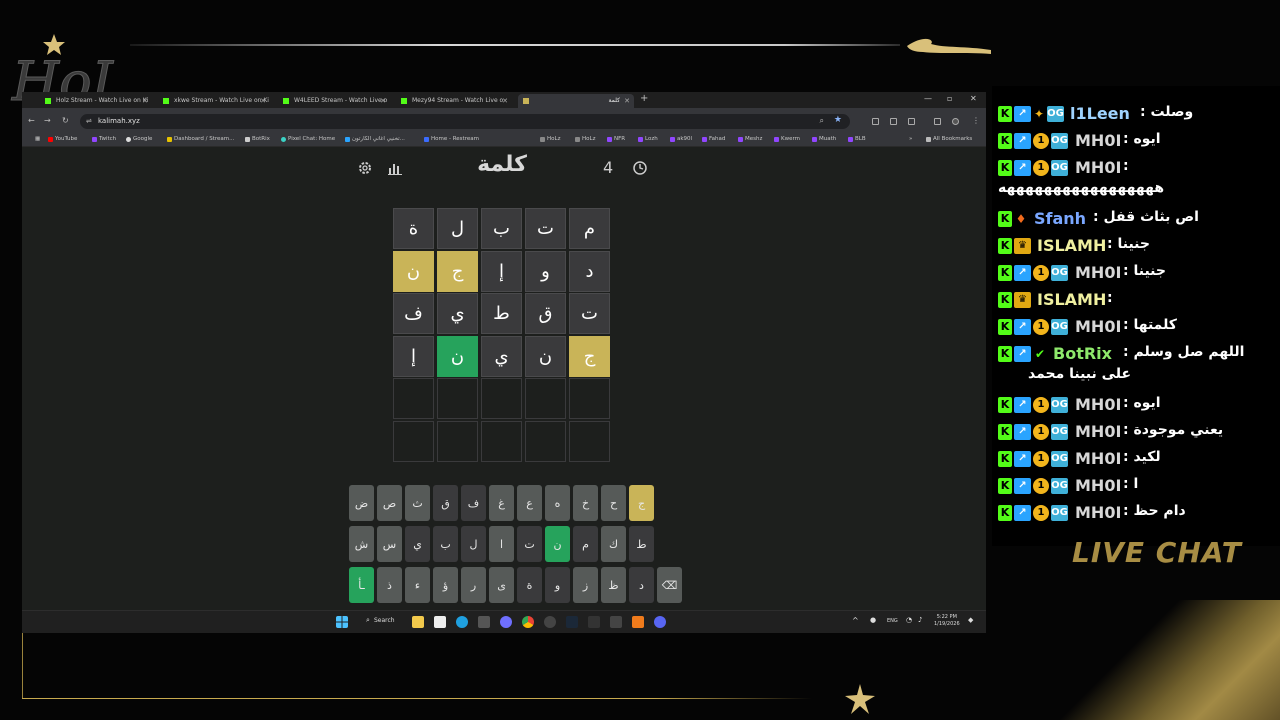 The width and height of the screenshot is (1280, 720). I want to click on keyboard-key: ش, so click(361, 544).